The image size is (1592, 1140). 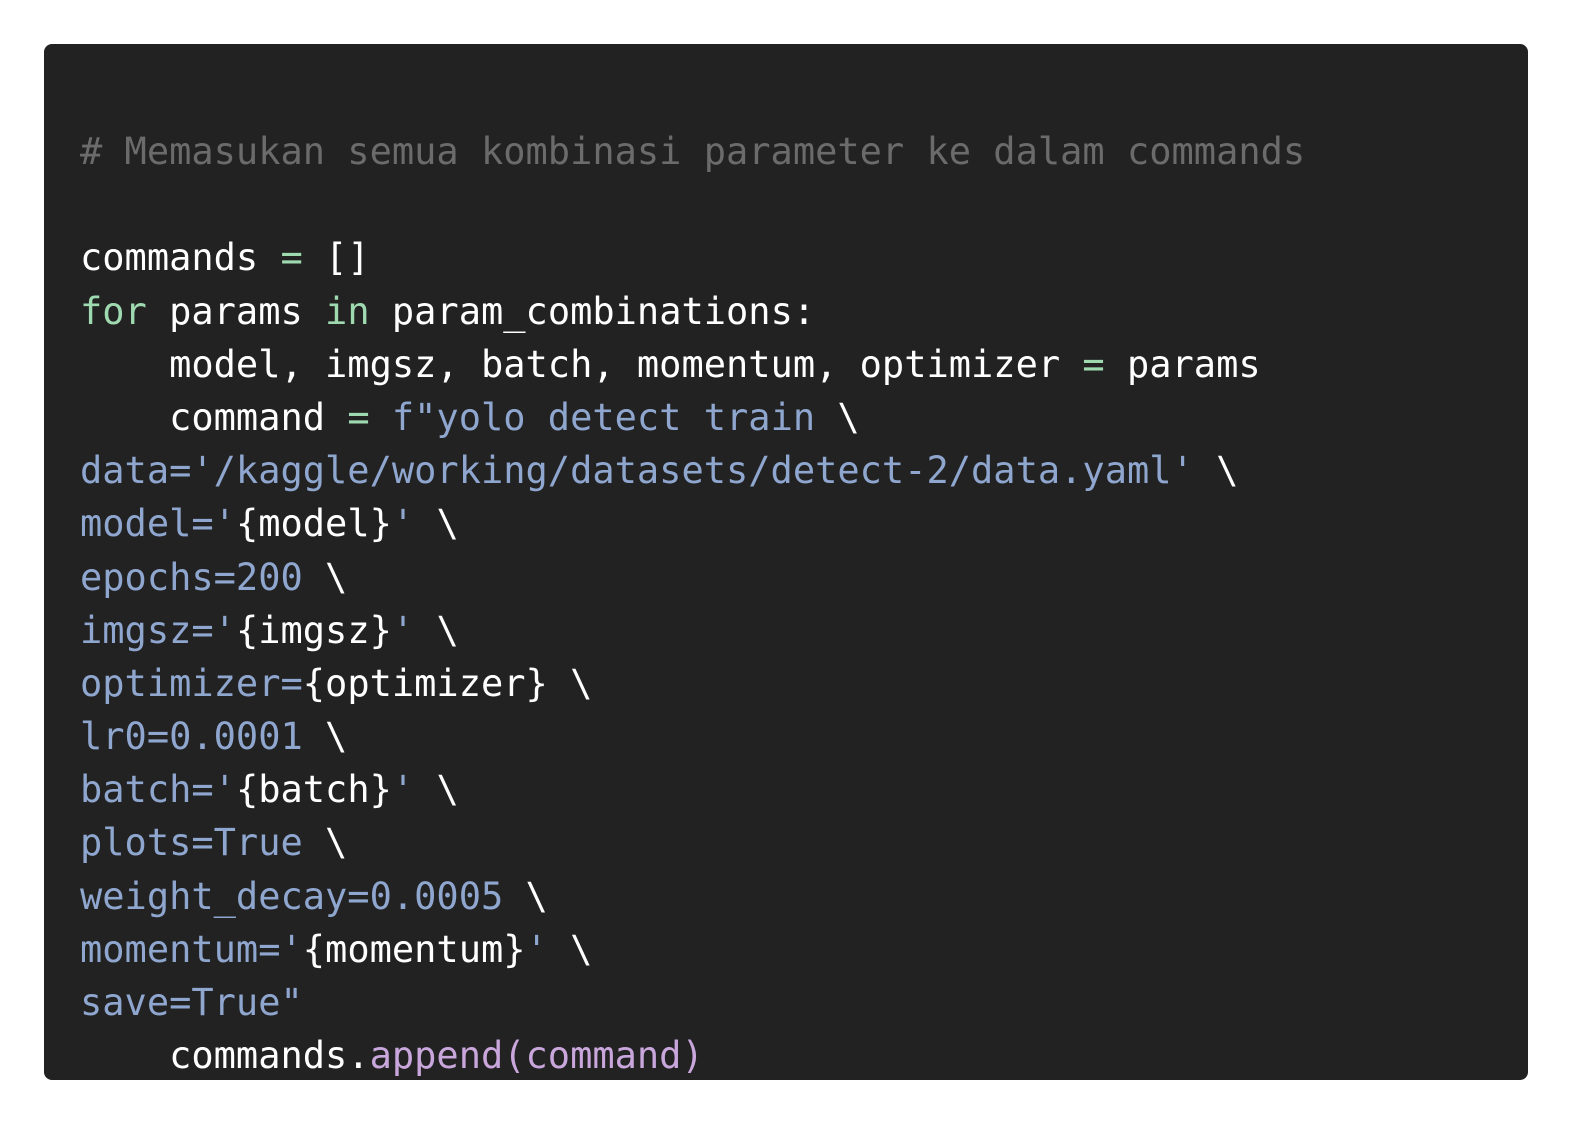 What do you see at coordinates (692, 257) in the screenshot?
I see `code-line: commands = []` at bounding box center [692, 257].